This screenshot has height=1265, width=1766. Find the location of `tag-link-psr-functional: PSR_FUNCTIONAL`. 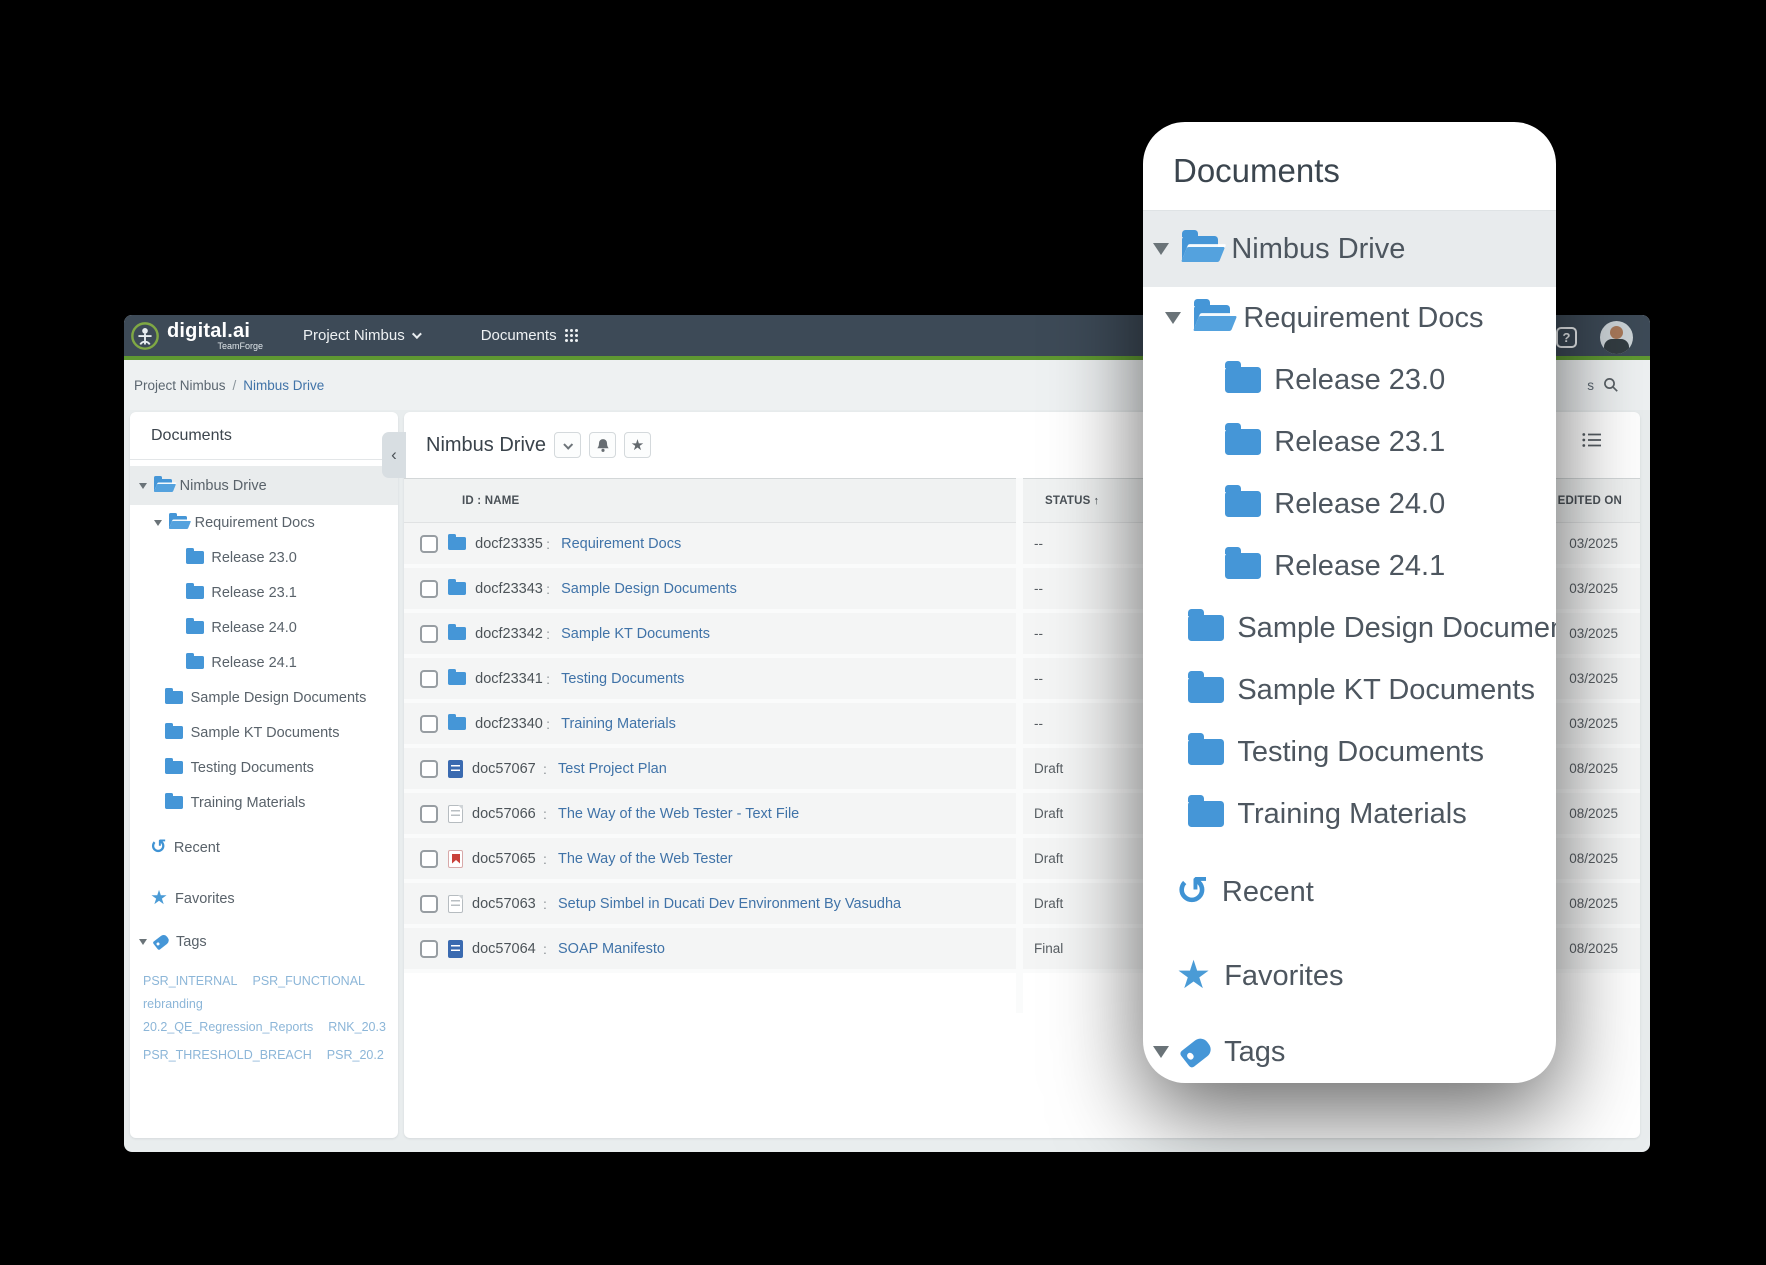

tag-link-psr-functional: PSR_FUNCTIONAL is located at coordinates (308, 981).